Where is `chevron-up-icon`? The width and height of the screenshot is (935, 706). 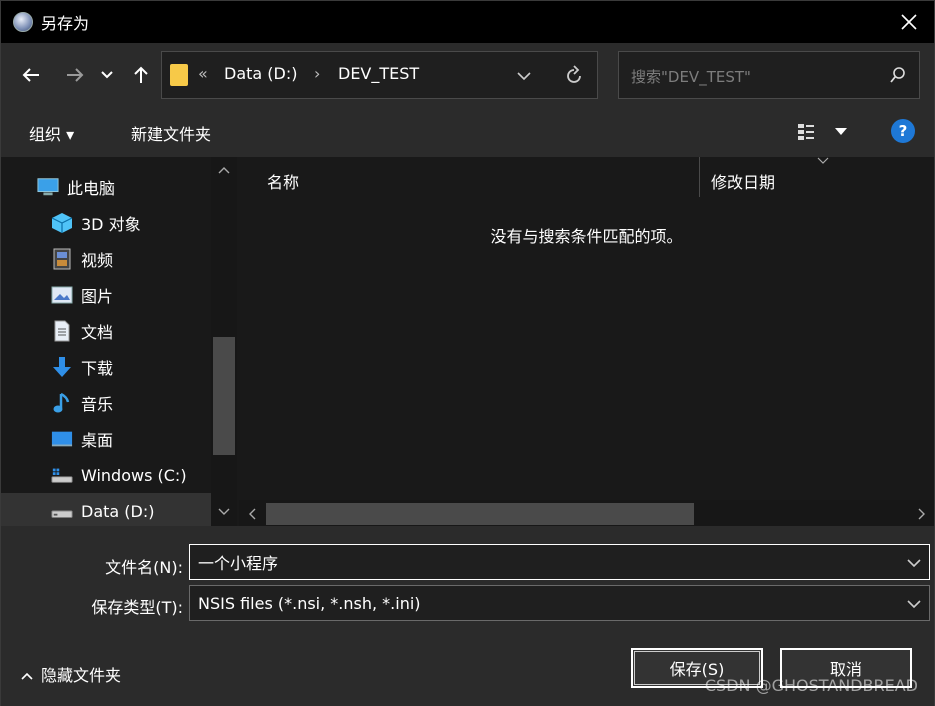 chevron-up-icon is located at coordinates (27, 676).